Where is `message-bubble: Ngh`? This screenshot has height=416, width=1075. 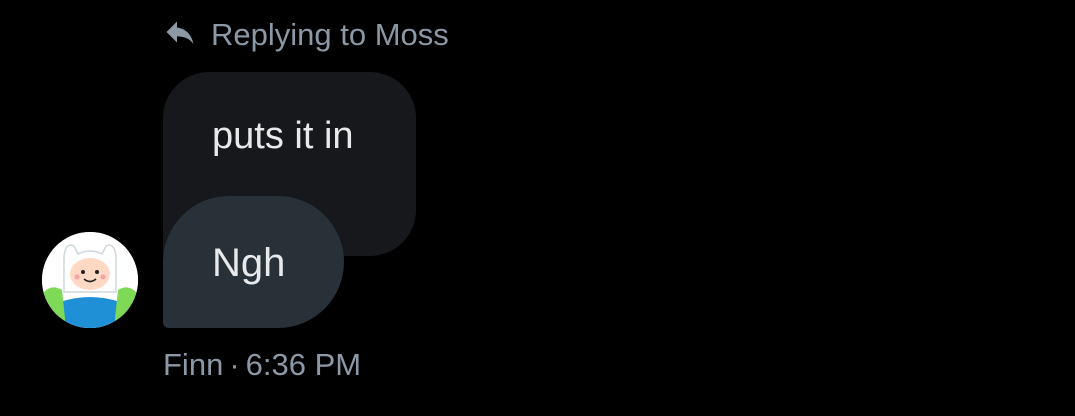 message-bubble: Ngh is located at coordinates (253, 262).